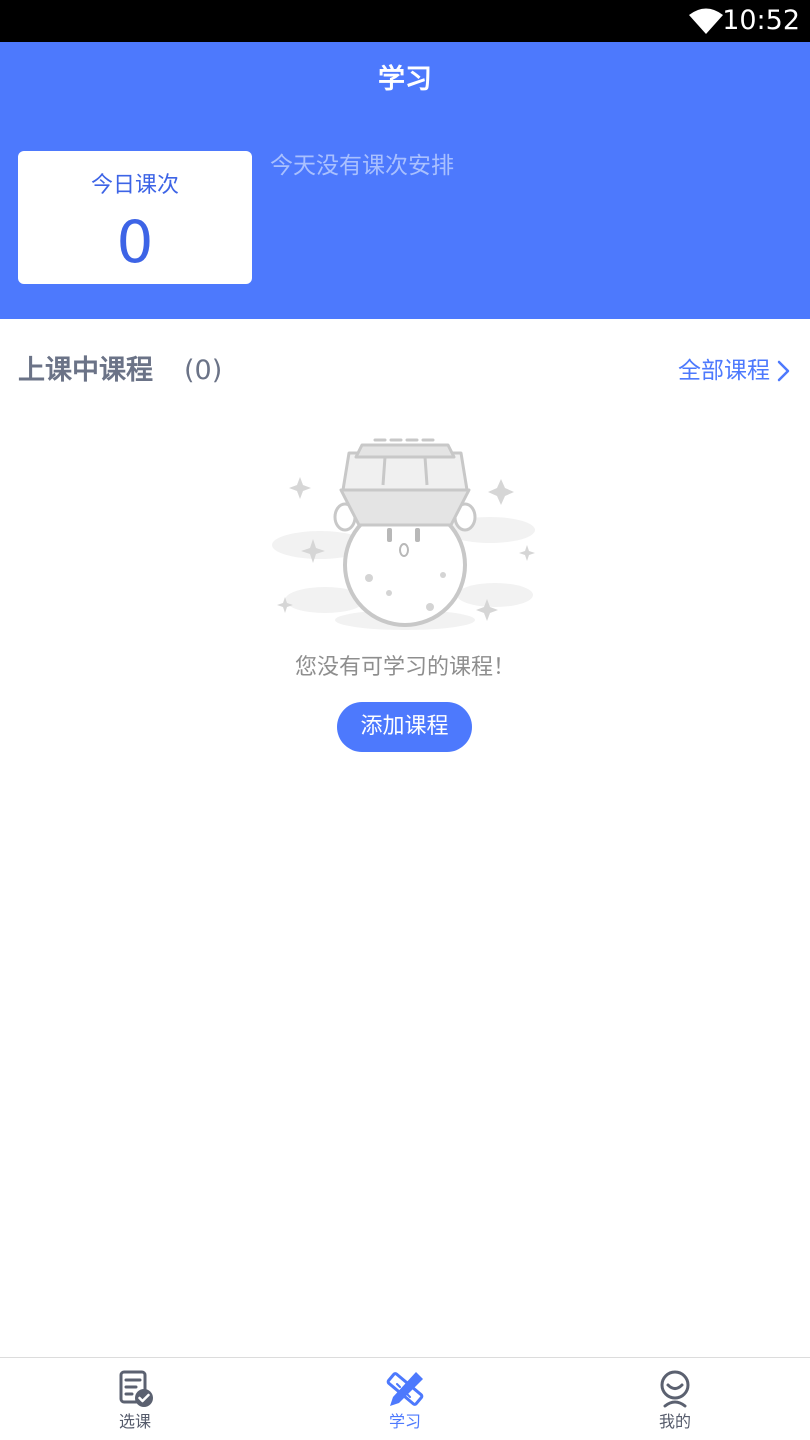  I want to click on all-courses-label: 全部课程, so click(724, 371).